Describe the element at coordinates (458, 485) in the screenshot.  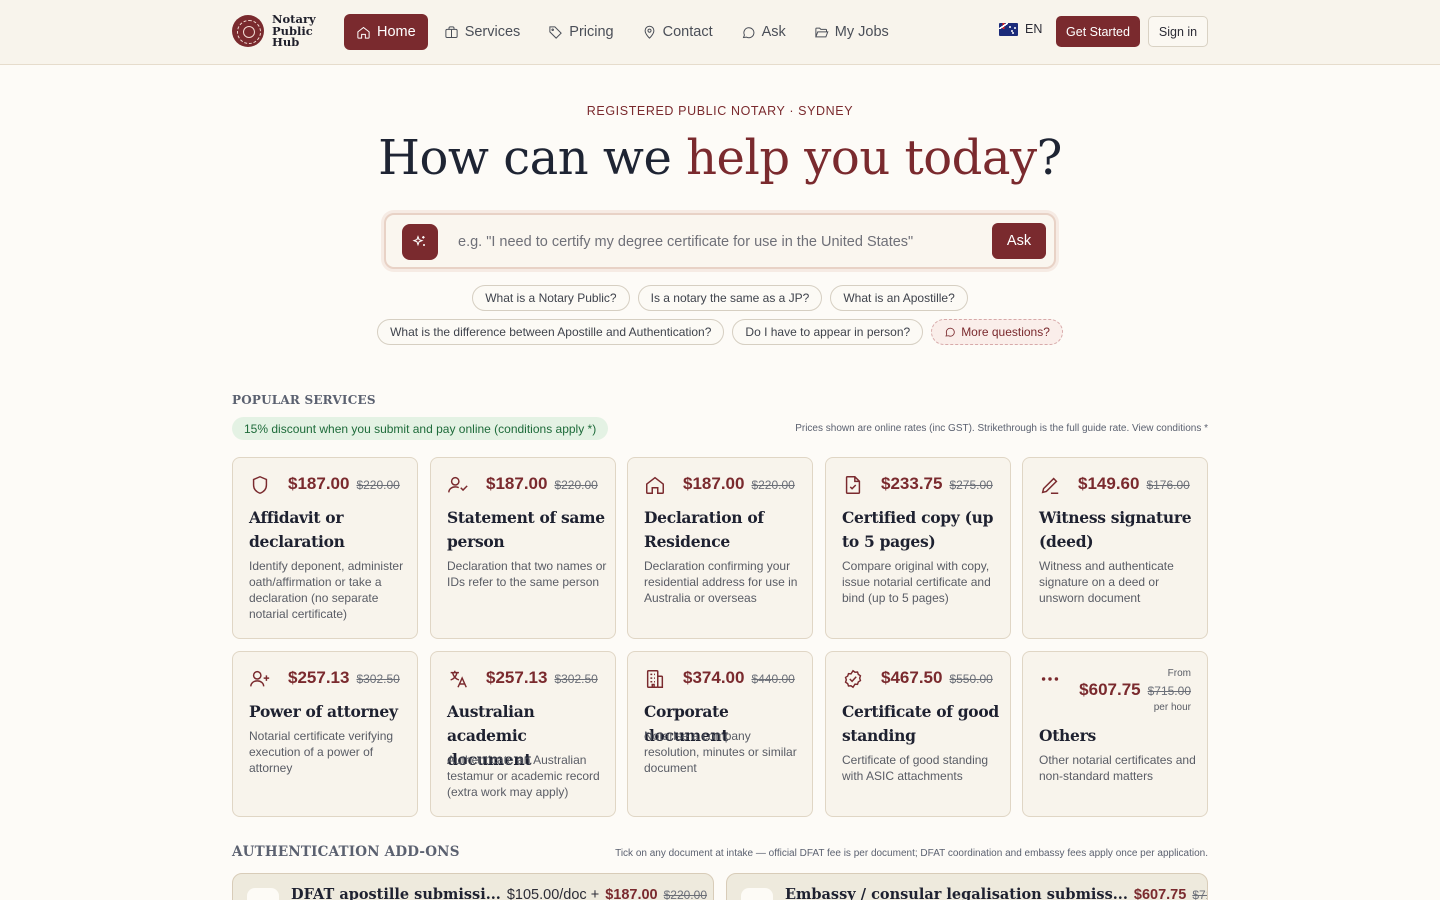
I see `user-check-icon` at that location.